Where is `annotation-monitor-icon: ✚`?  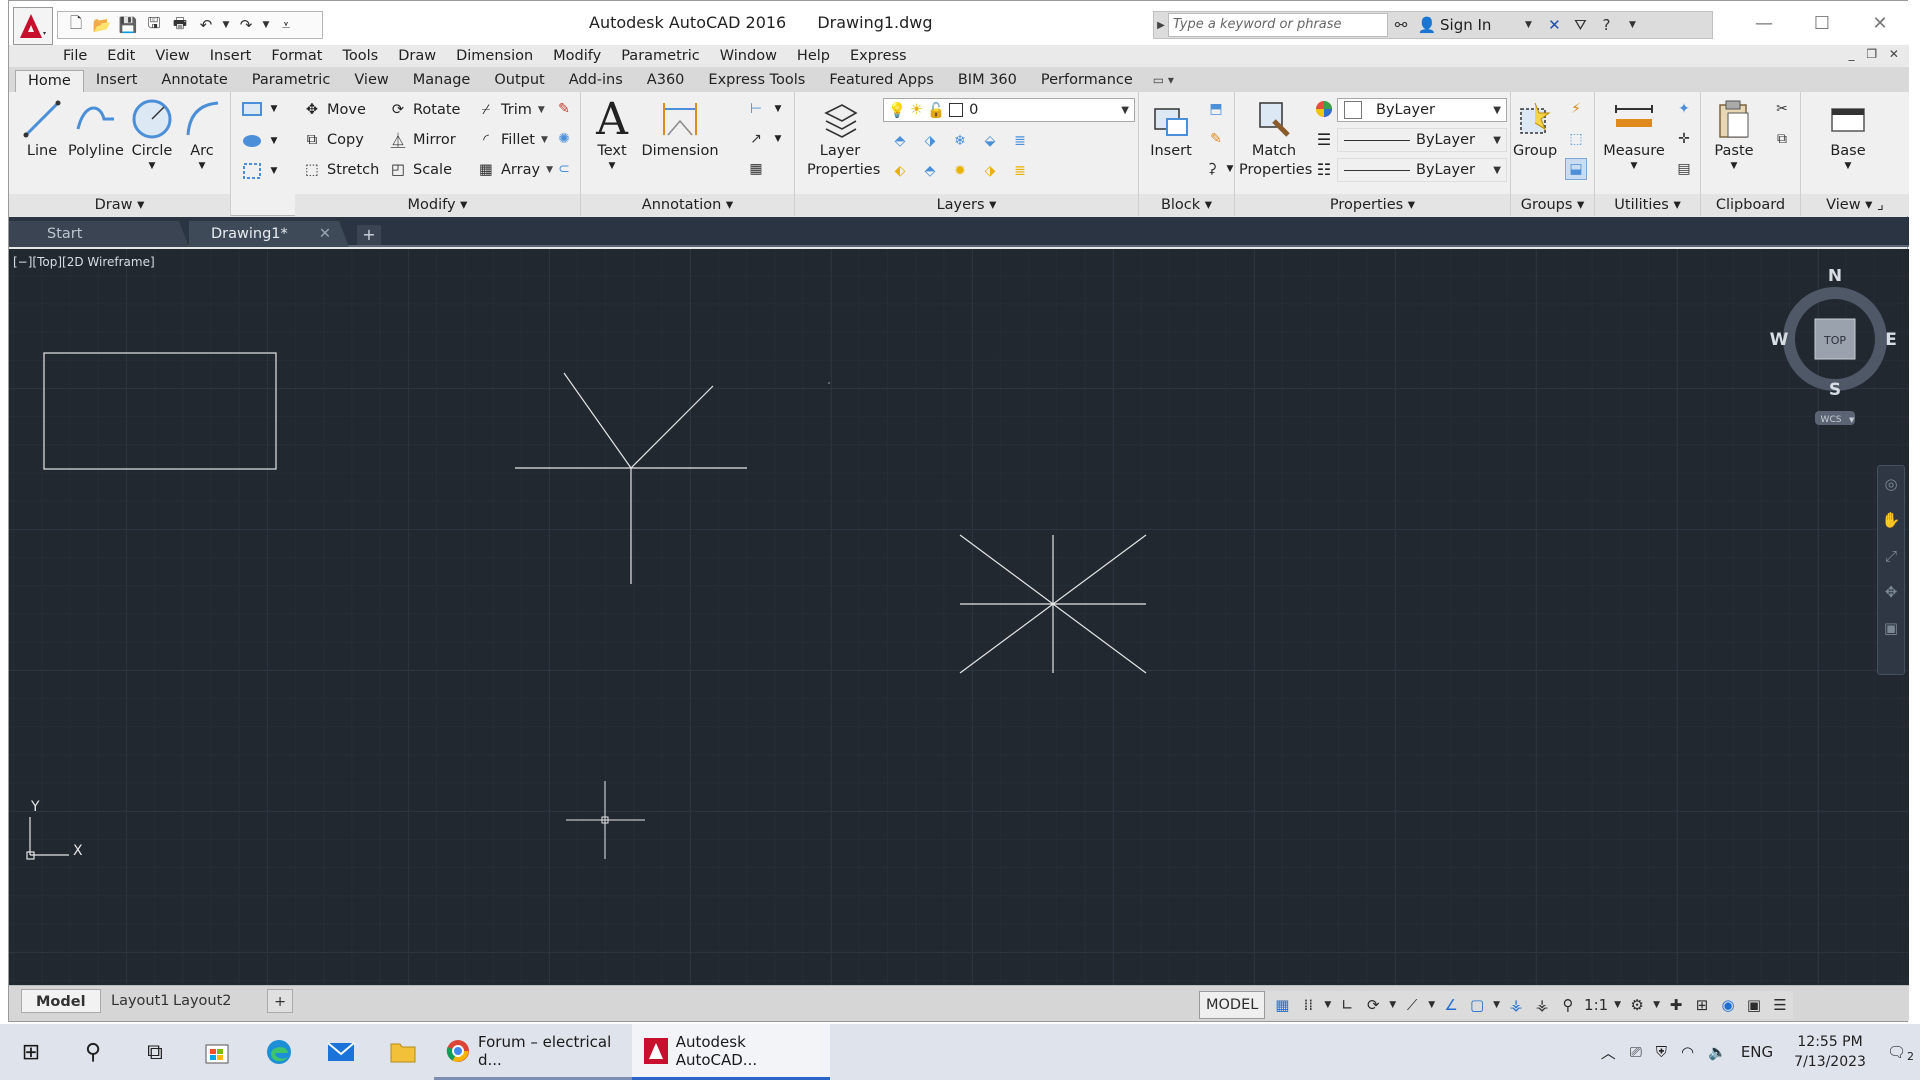 annotation-monitor-icon: ✚ is located at coordinates (1676, 1005).